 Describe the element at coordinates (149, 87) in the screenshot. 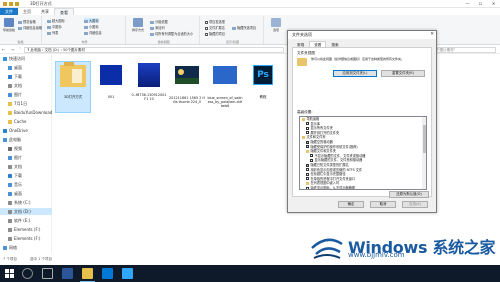

I see `file-item: 0-.f8736-130912001F1 10` at that location.